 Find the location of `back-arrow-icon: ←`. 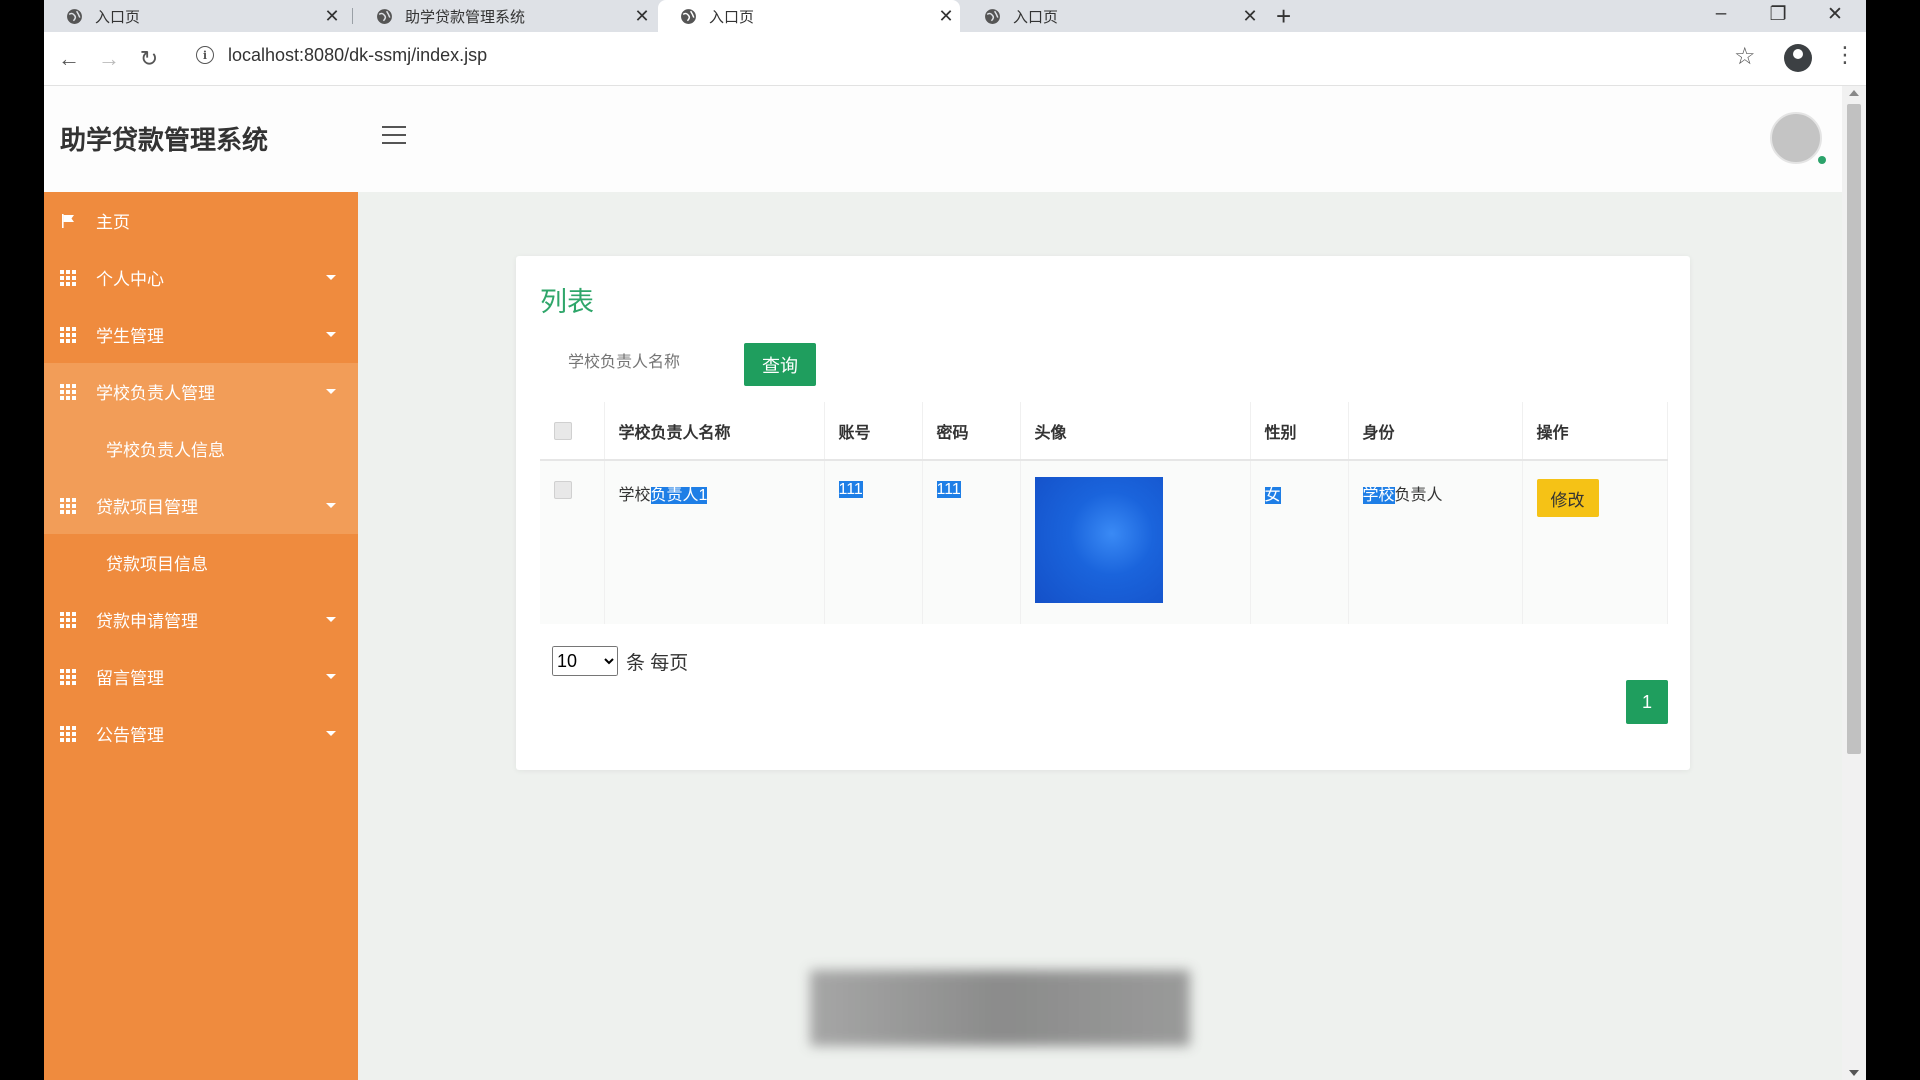

back-arrow-icon: ← is located at coordinates (69, 59).